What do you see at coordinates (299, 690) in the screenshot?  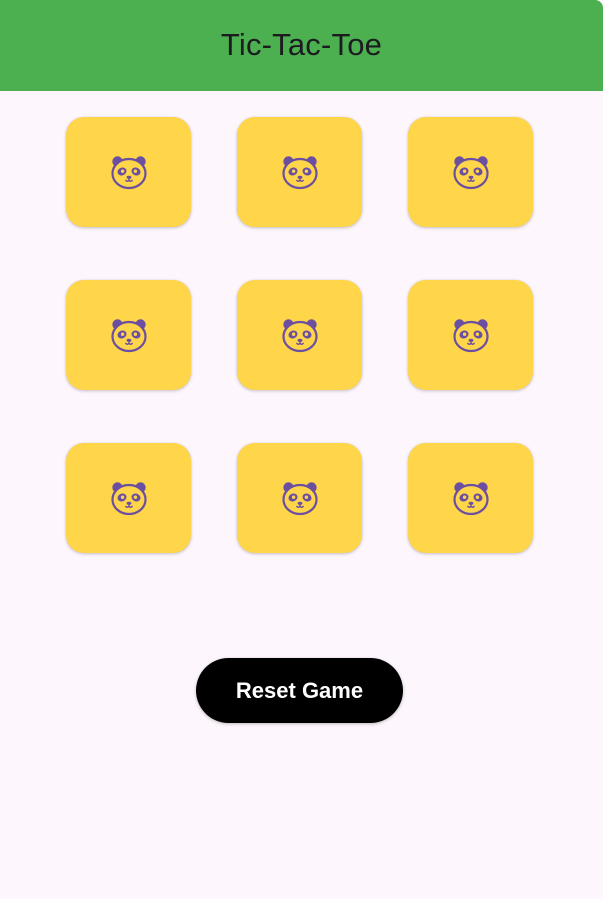 I see `reset-game-button: Reset Game` at bounding box center [299, 690].